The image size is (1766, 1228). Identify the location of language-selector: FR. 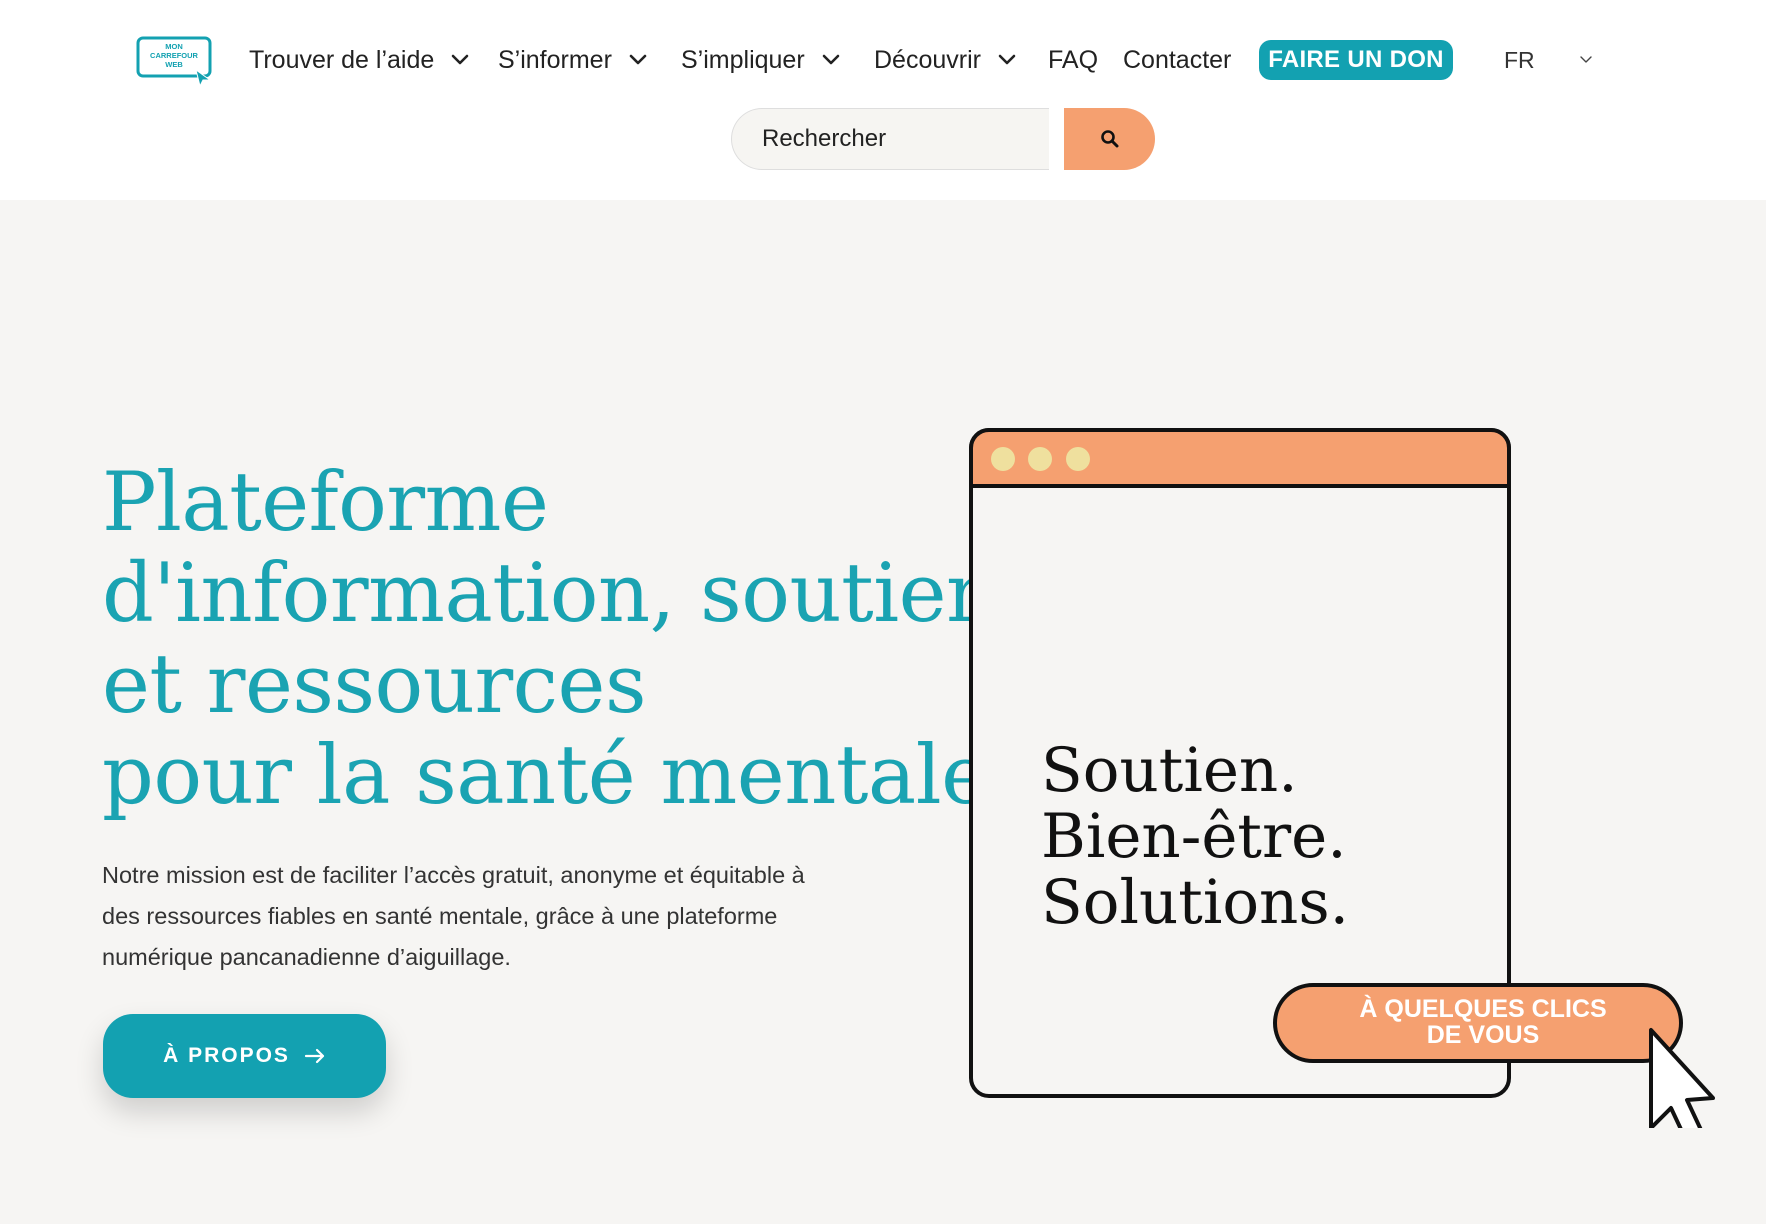
(1519, 60).